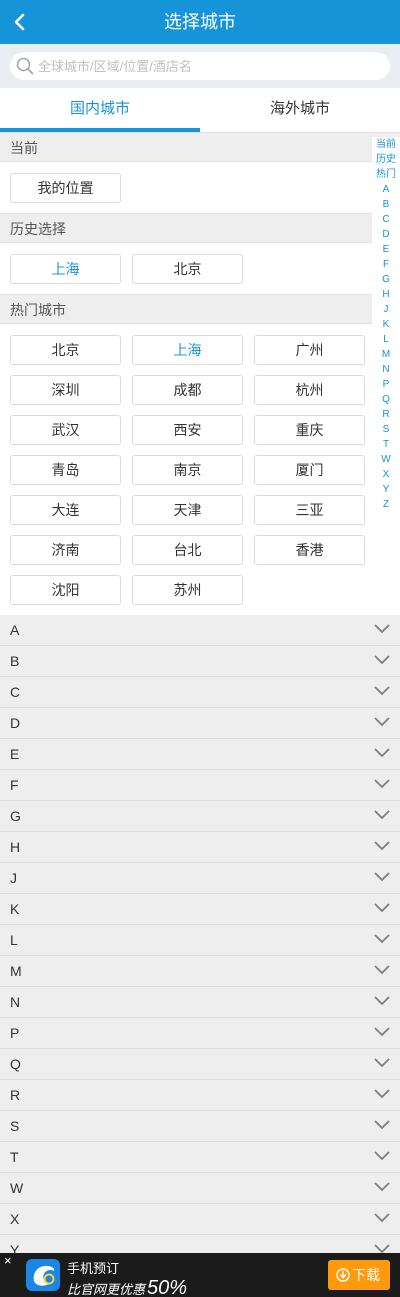 Image resolution: width=400 pixels, height=1297 pixels. I want to click on hot-city-button: 重庆, so click(309, 430).